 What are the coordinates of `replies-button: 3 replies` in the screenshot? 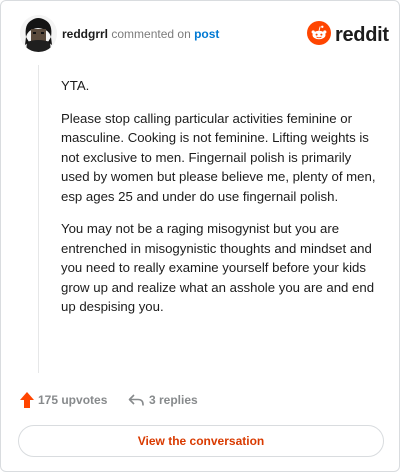 It's located at (173, 400).